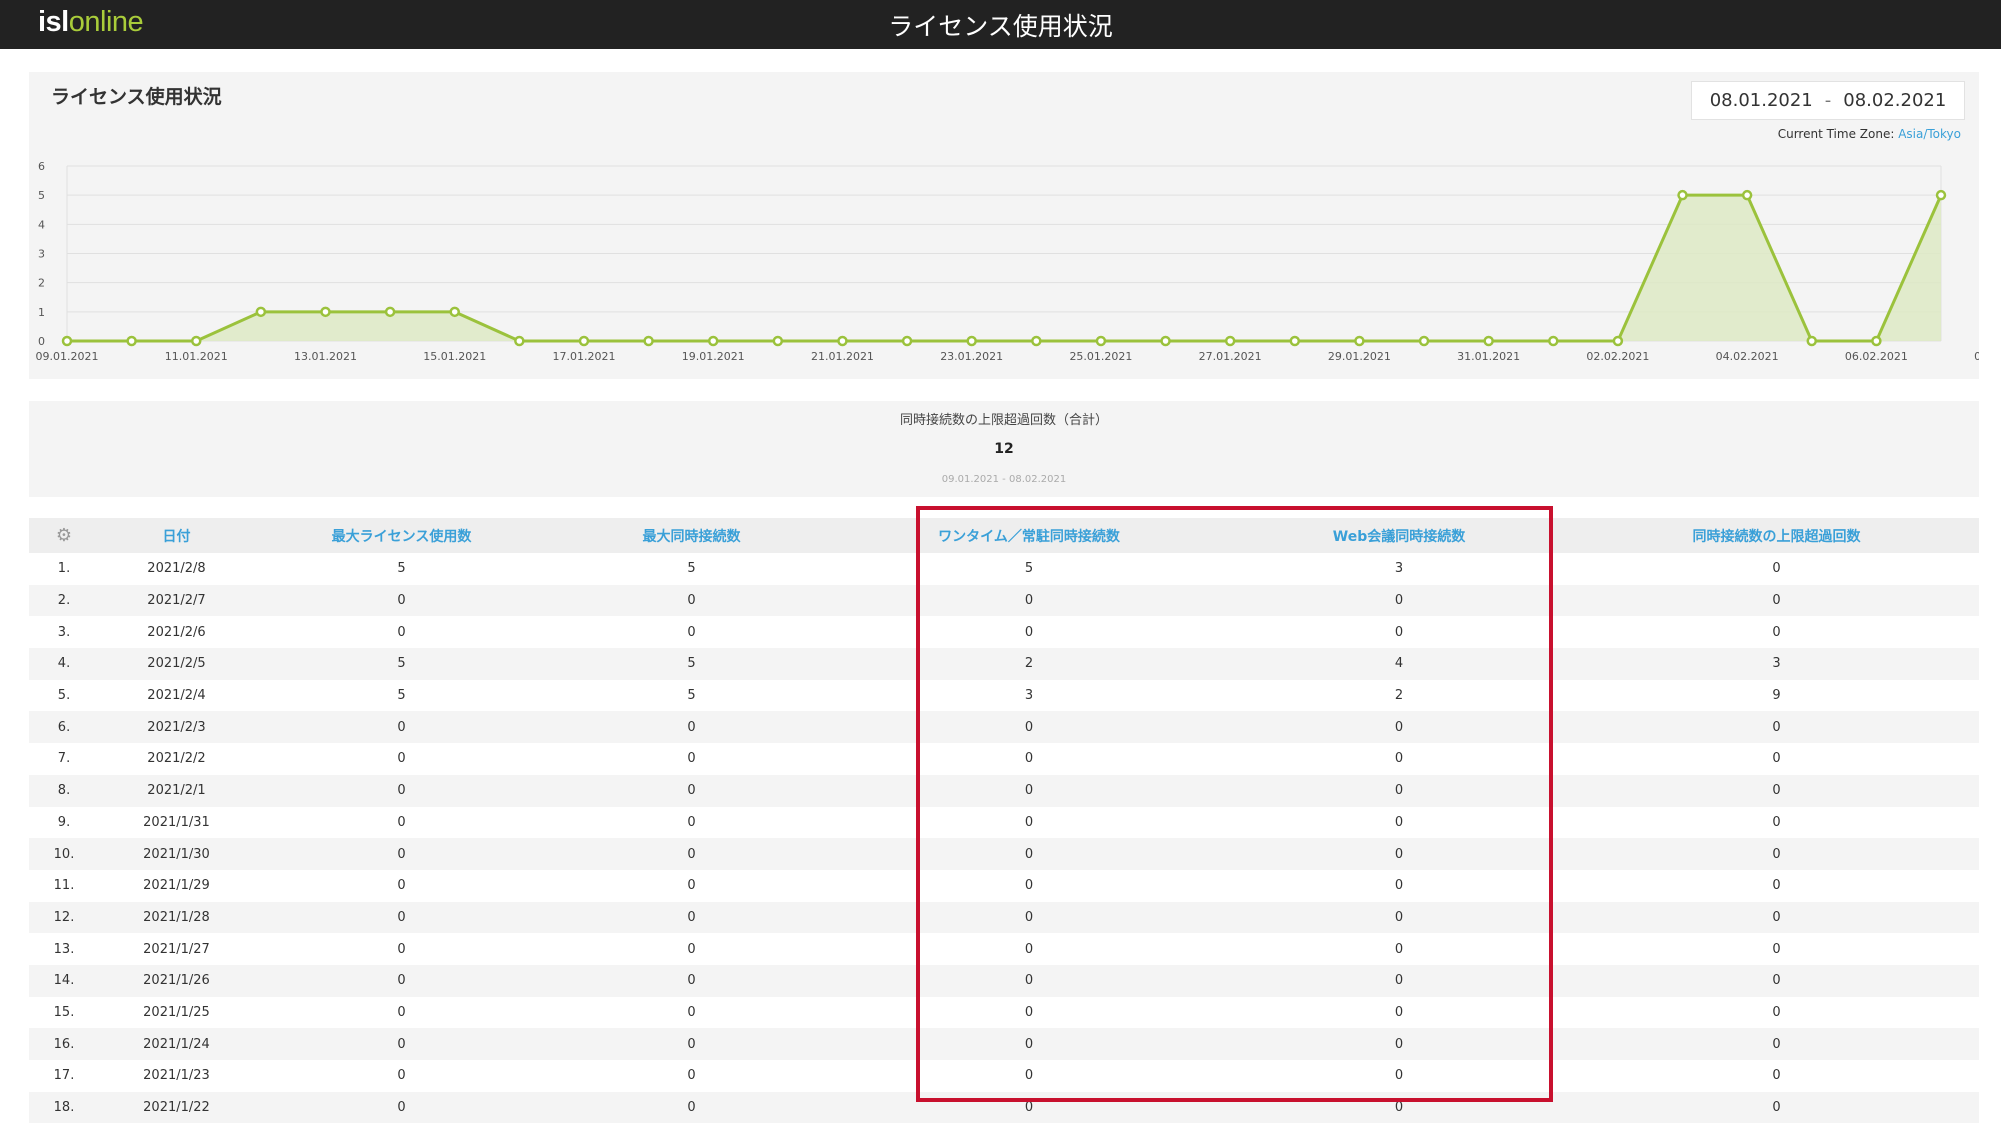 The image size is (2001, 1123). Describe the element at coordinates (176, 1044) in the screenshot. I see `date-cell: 2021/1/24` at that location.